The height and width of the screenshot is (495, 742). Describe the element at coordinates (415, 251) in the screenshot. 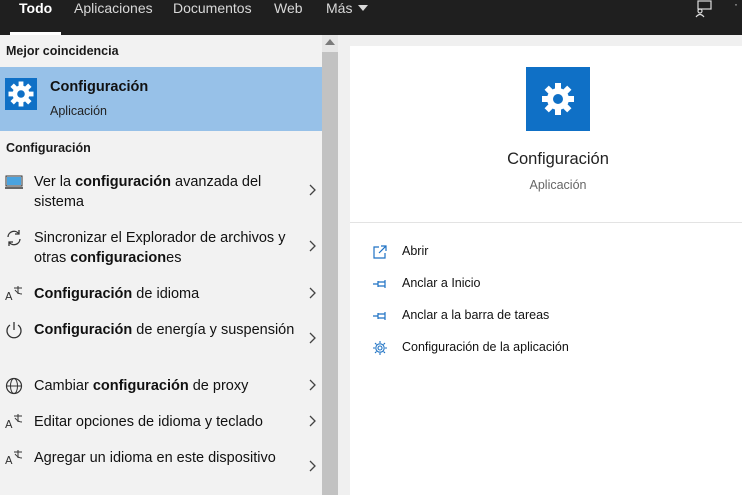

I see `open-label: Abrir` at that location.